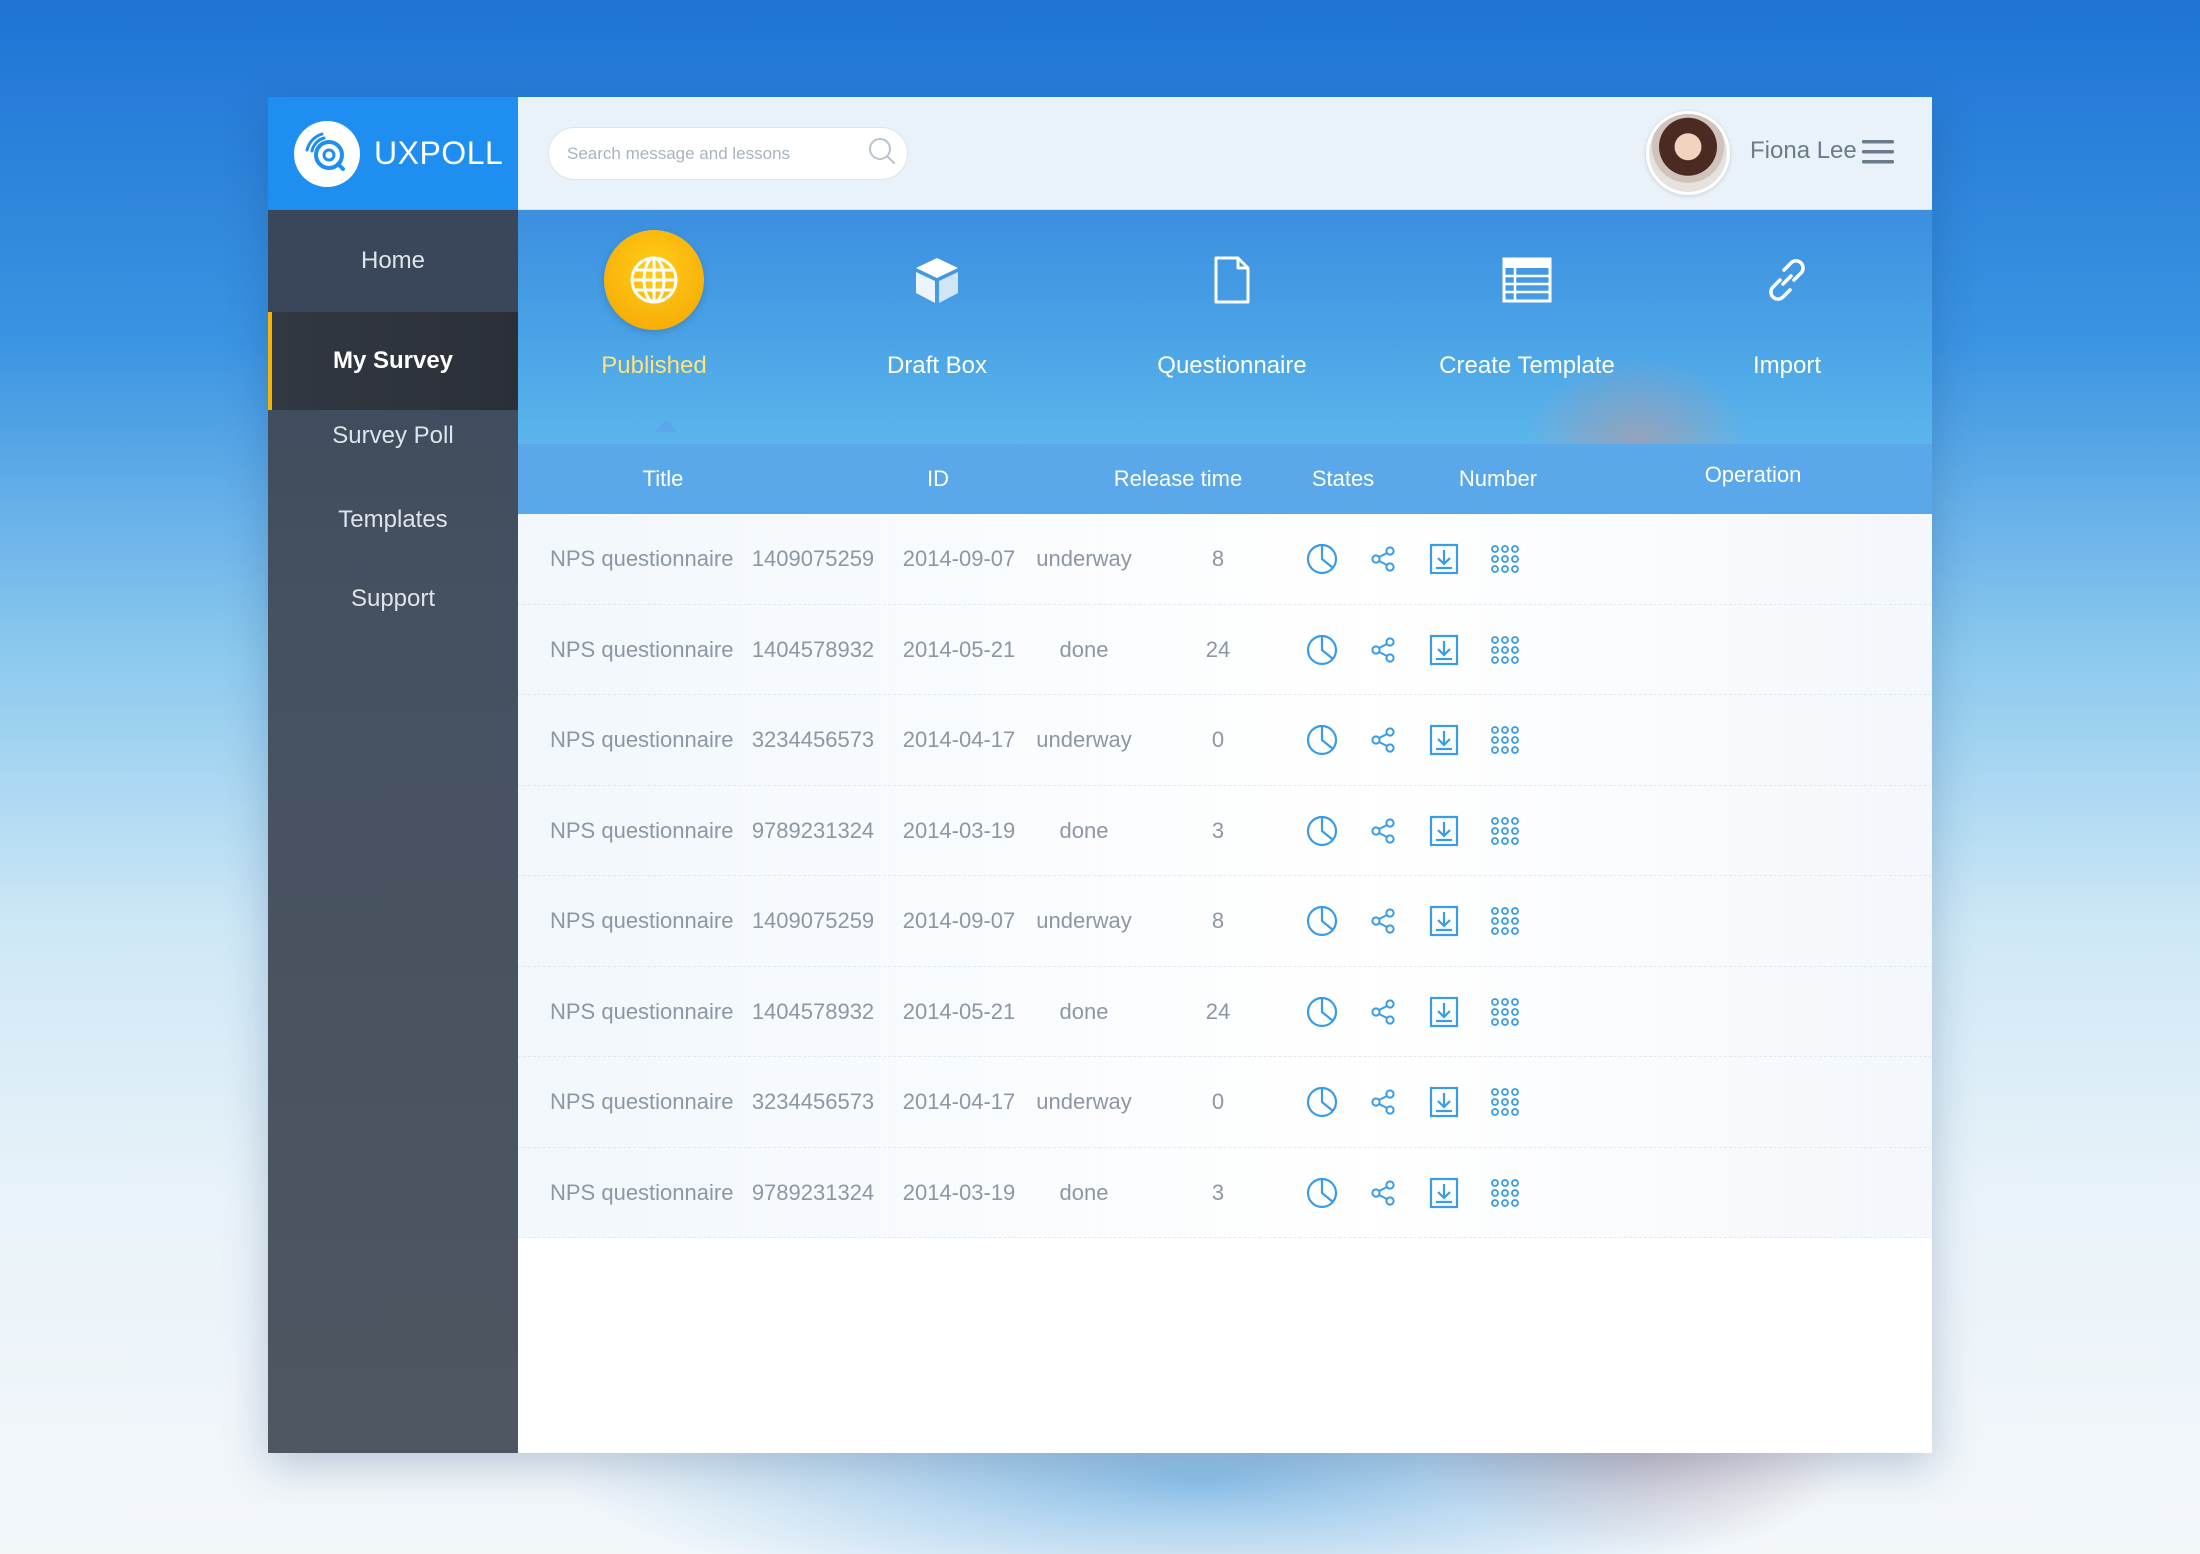 Image resolution: width=2200 pixels, height=1554 pixels. I want to click on hamburger-menu-icon, so click(1878, 152).